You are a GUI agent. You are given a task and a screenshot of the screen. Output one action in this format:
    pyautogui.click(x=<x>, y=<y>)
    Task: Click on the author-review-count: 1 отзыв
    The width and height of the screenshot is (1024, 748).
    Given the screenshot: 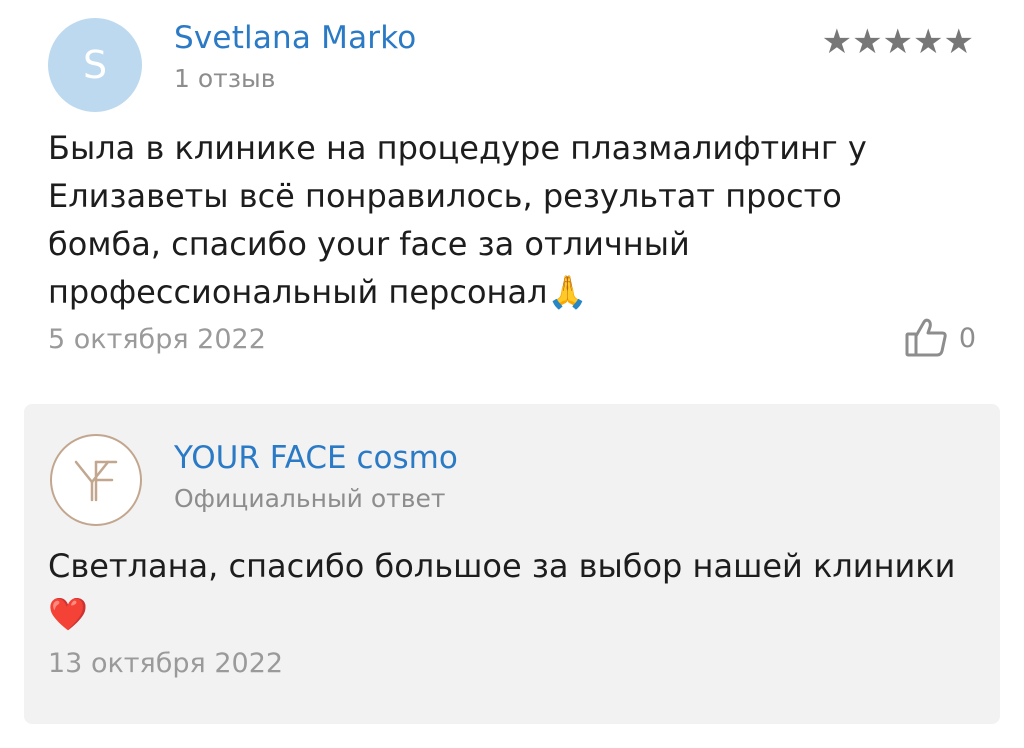 What is the action you would take?
    pyautogui.click(x=225, y=78)
    